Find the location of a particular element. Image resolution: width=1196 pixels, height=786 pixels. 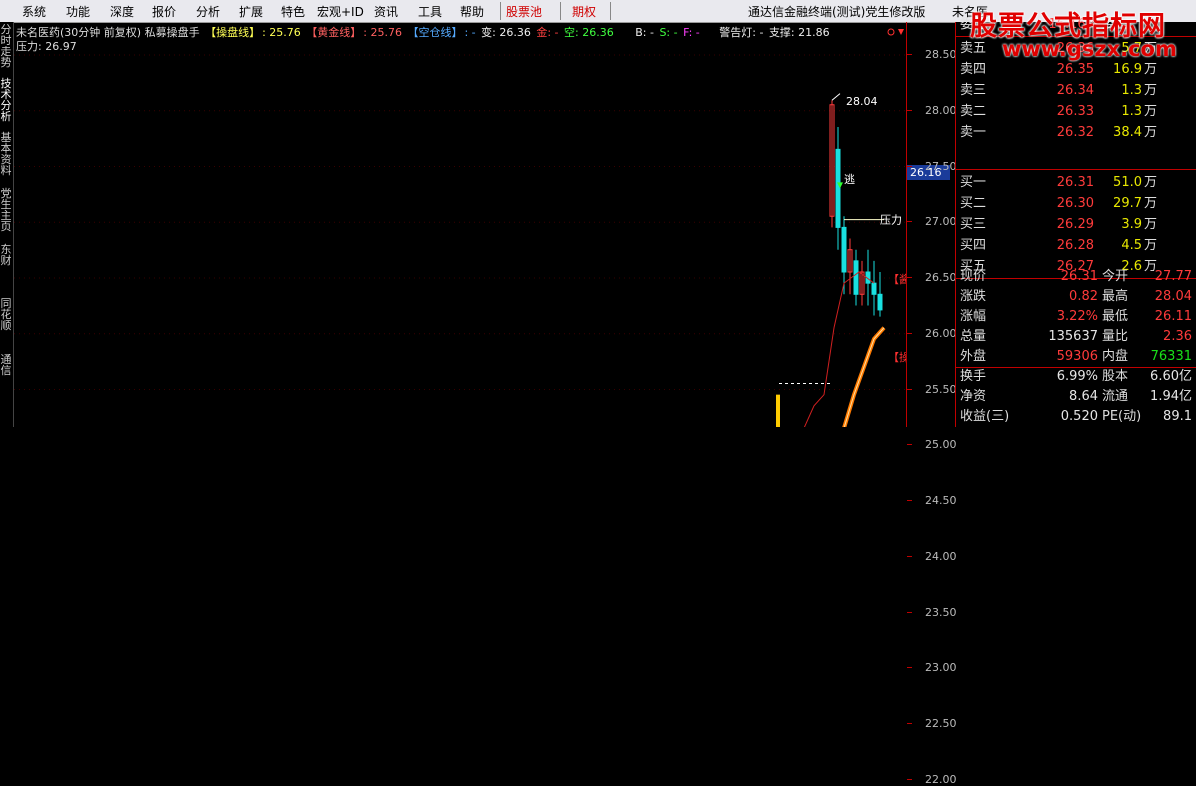

divider is located at coordinates (1076, 169).